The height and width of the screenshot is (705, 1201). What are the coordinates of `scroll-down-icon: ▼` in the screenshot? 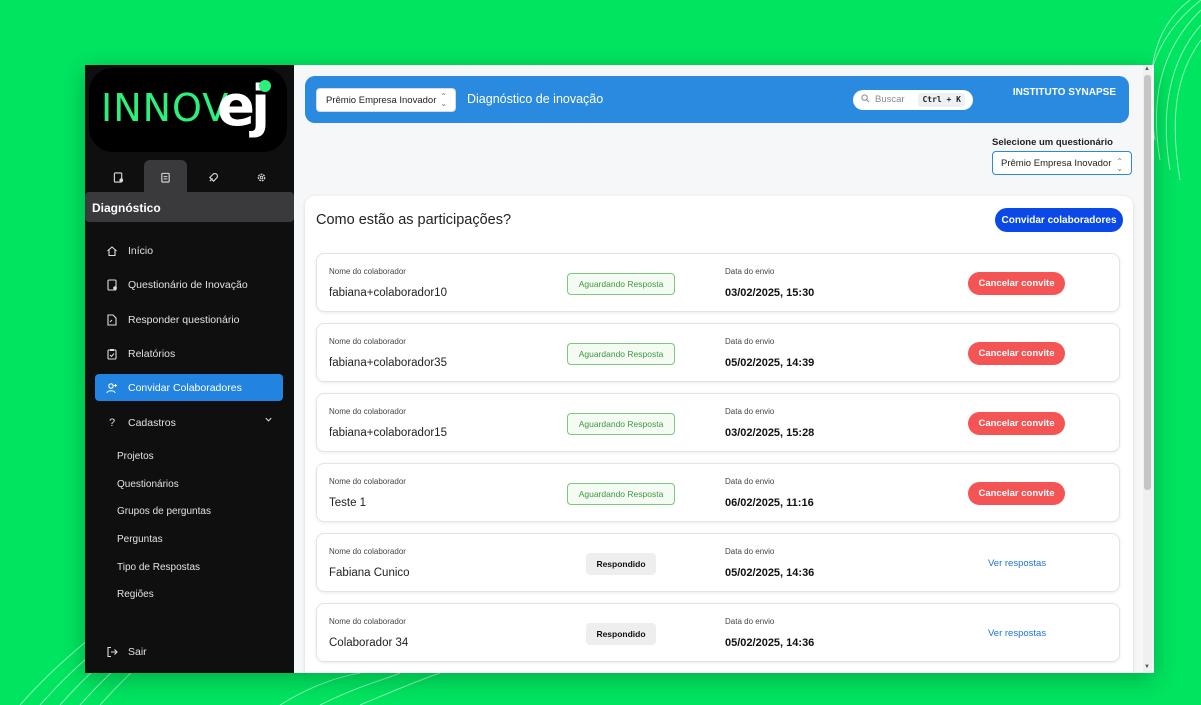 It's located at (1147, 667).